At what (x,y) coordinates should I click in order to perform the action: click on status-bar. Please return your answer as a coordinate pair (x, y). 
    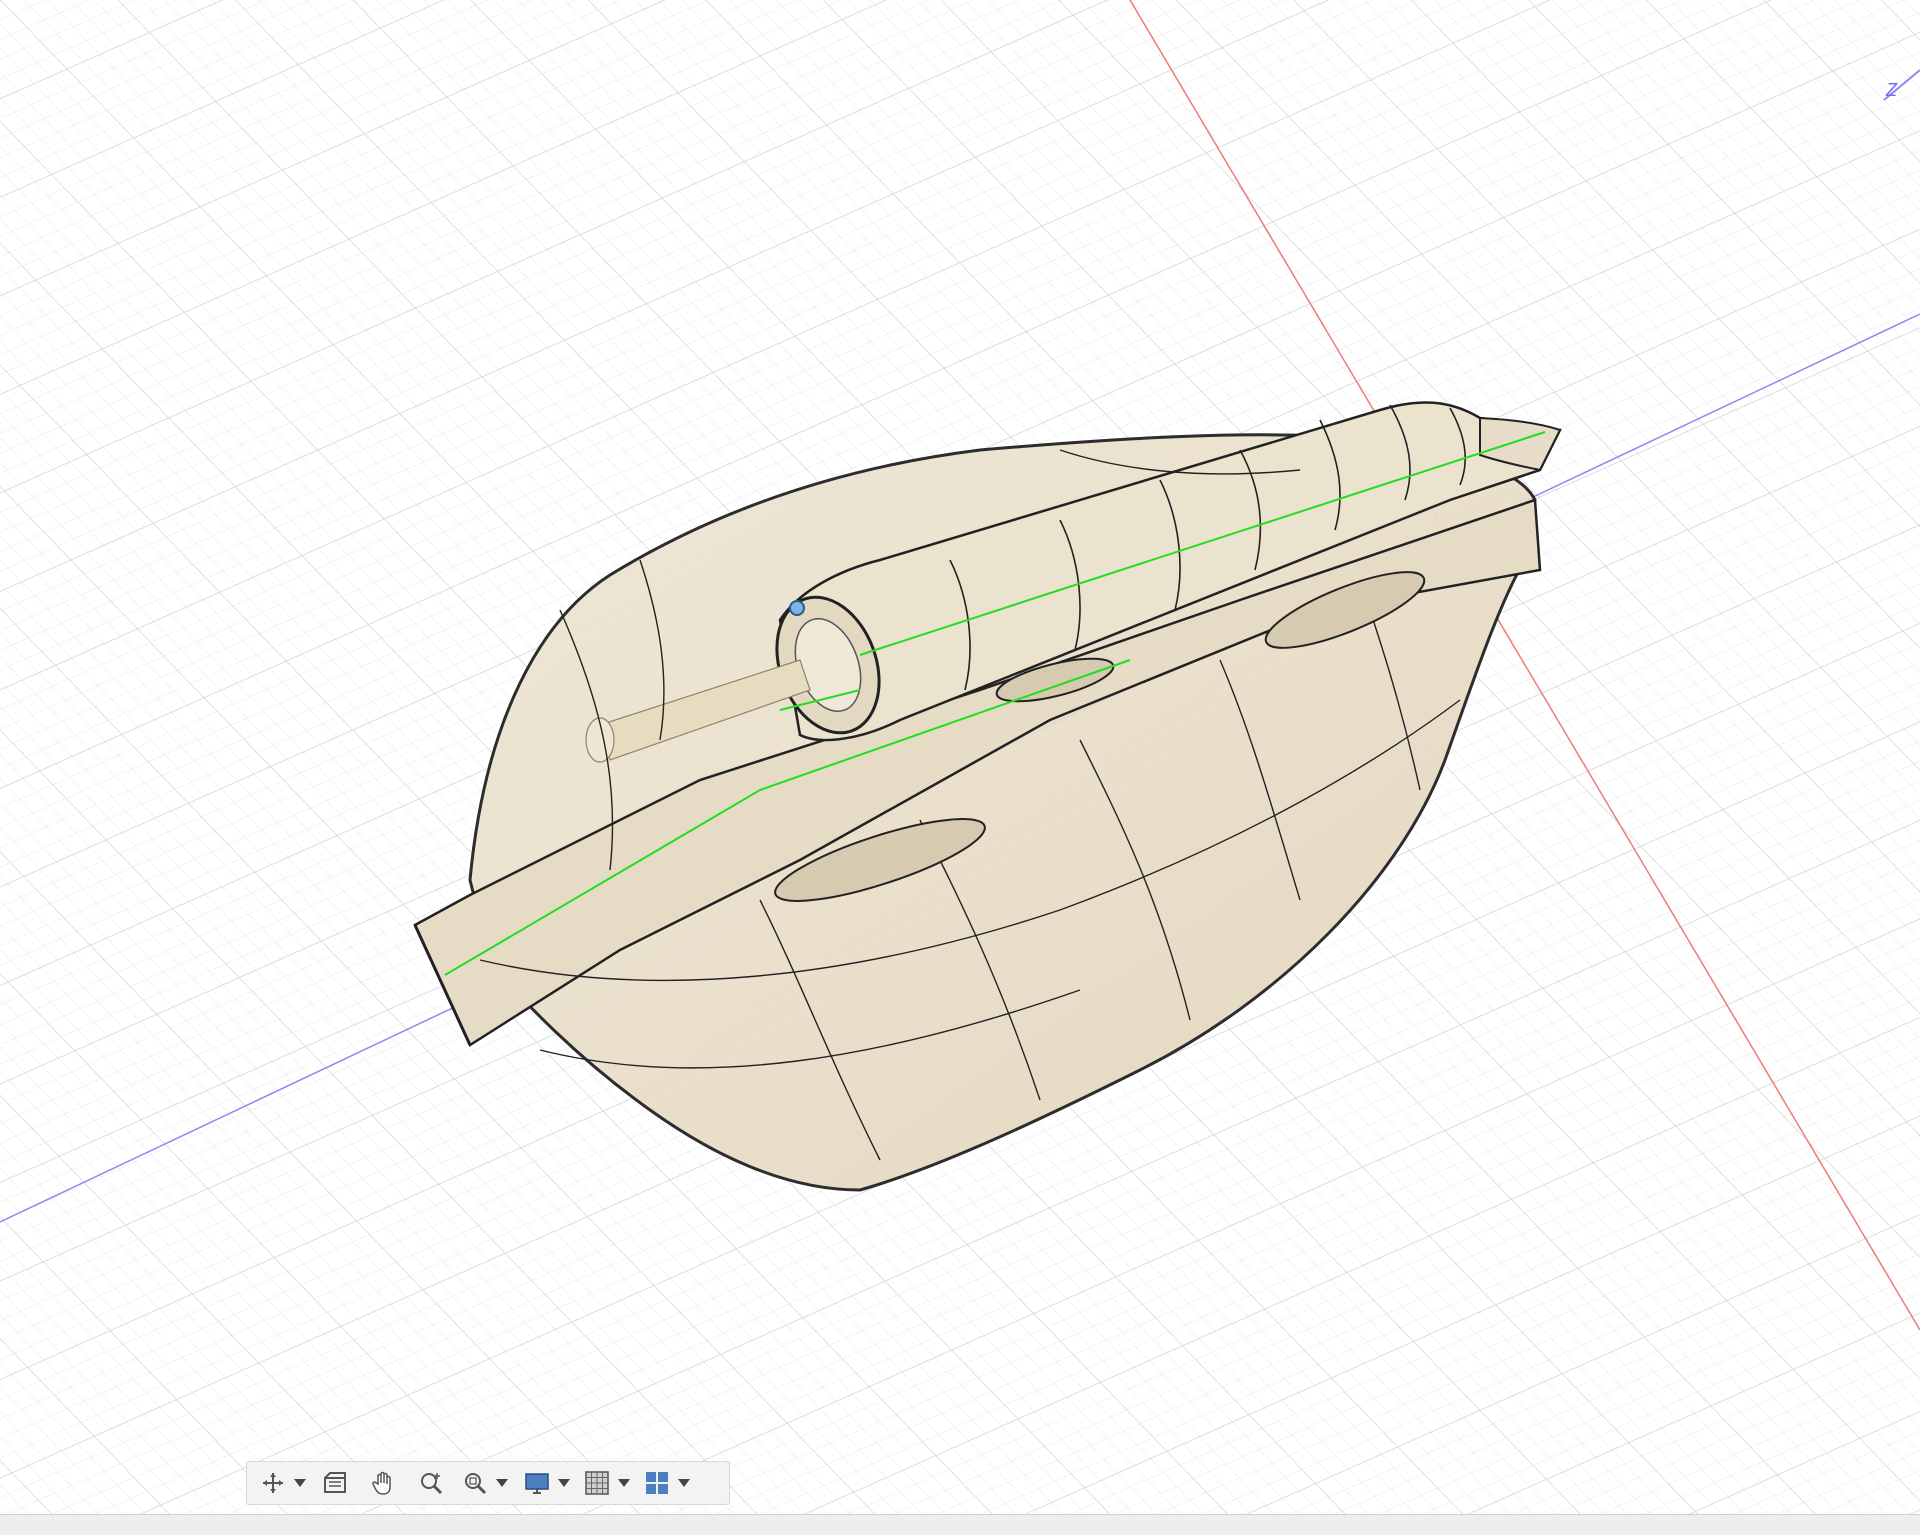
    Looking at the image, I should click on (960, 1524).